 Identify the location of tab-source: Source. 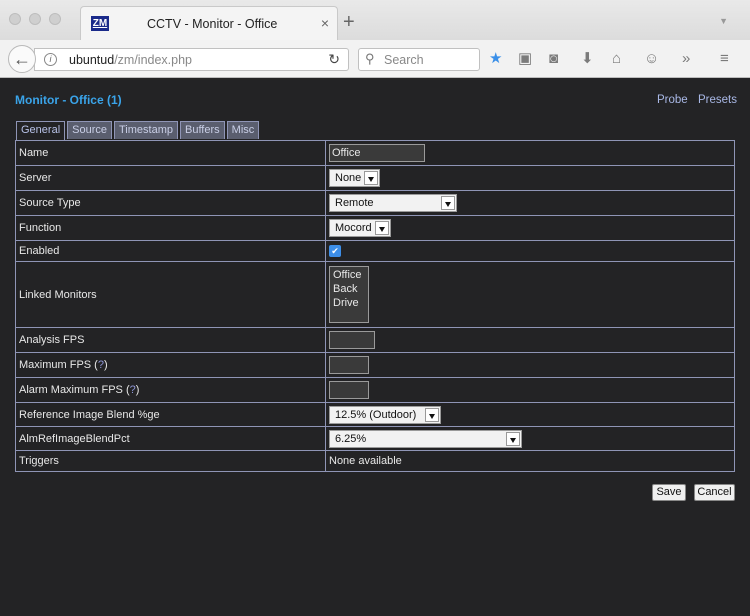
(89, 130).